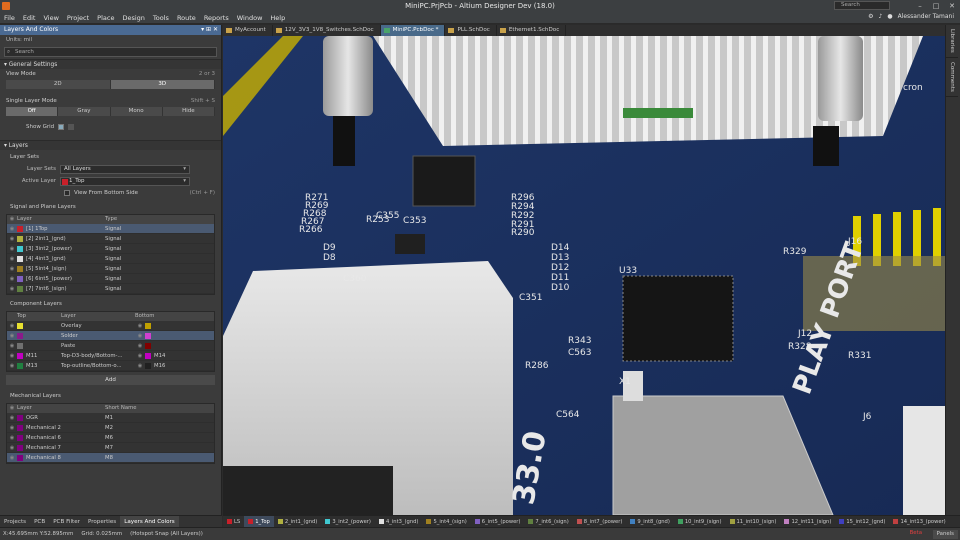 Image resolution: width=960 pixels, height=540 pixels. What do you see at coordinates (110, 64) in the screenshot?
I see `general-settings-header: ▾ General Settings` at bounding box center [110, 64].